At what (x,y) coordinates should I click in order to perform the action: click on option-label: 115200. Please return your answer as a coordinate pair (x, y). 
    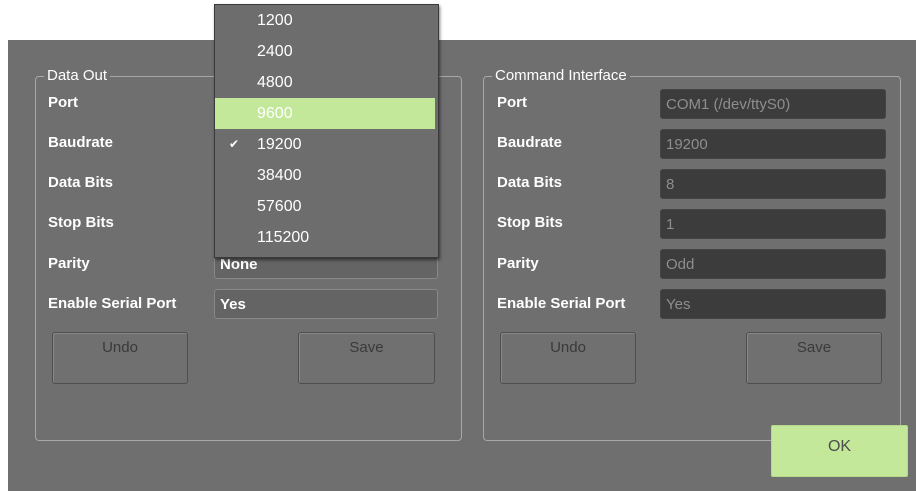
    Looking at the image, I should click on (283, 237).